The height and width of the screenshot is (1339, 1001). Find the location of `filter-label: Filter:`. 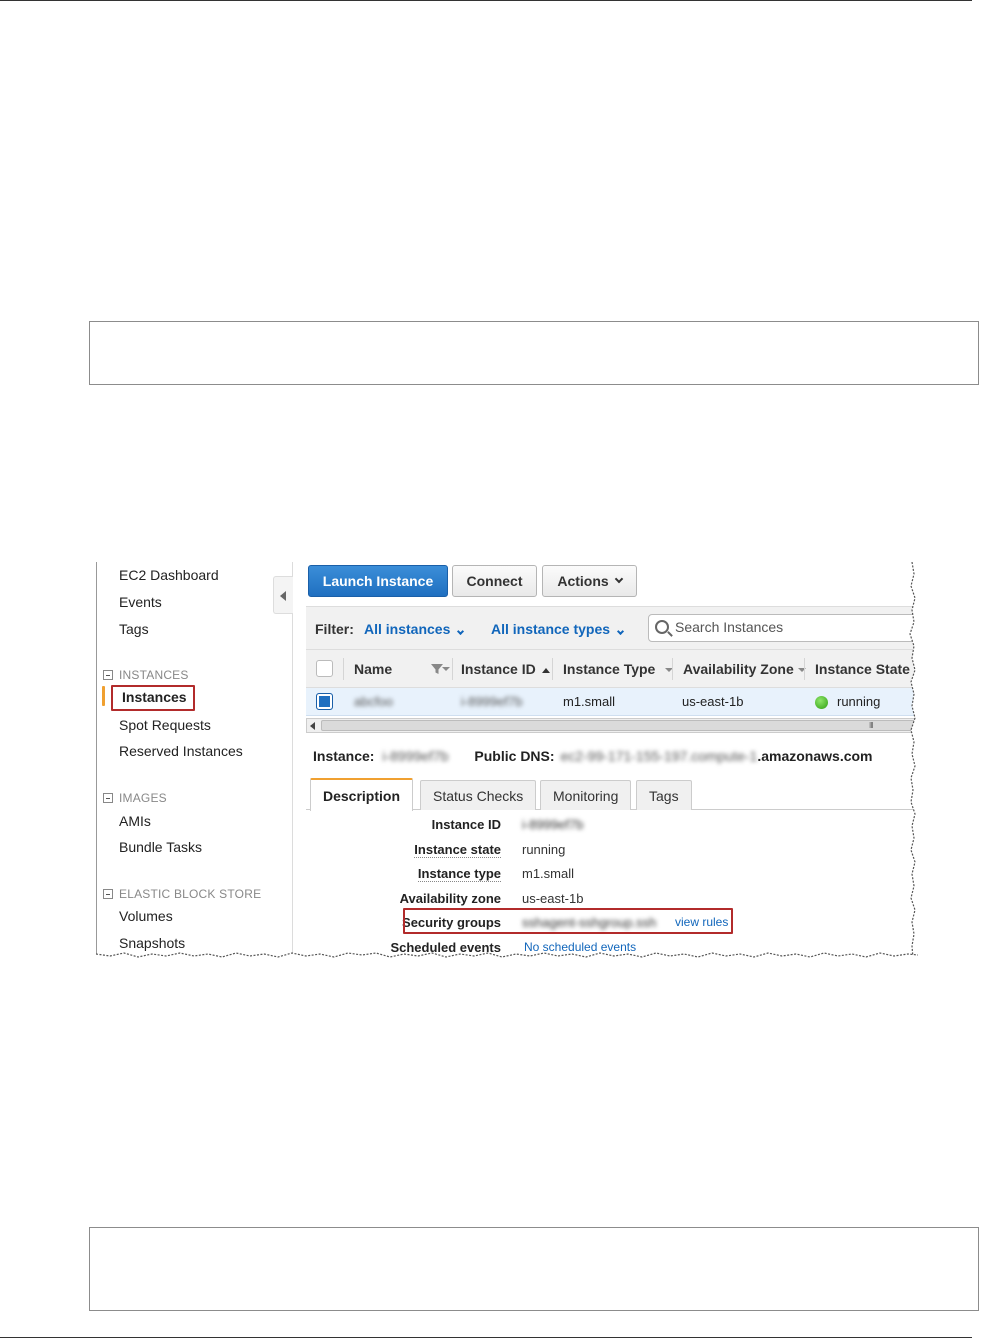

filter-label: Filter: is located at coordinates (334, 629).